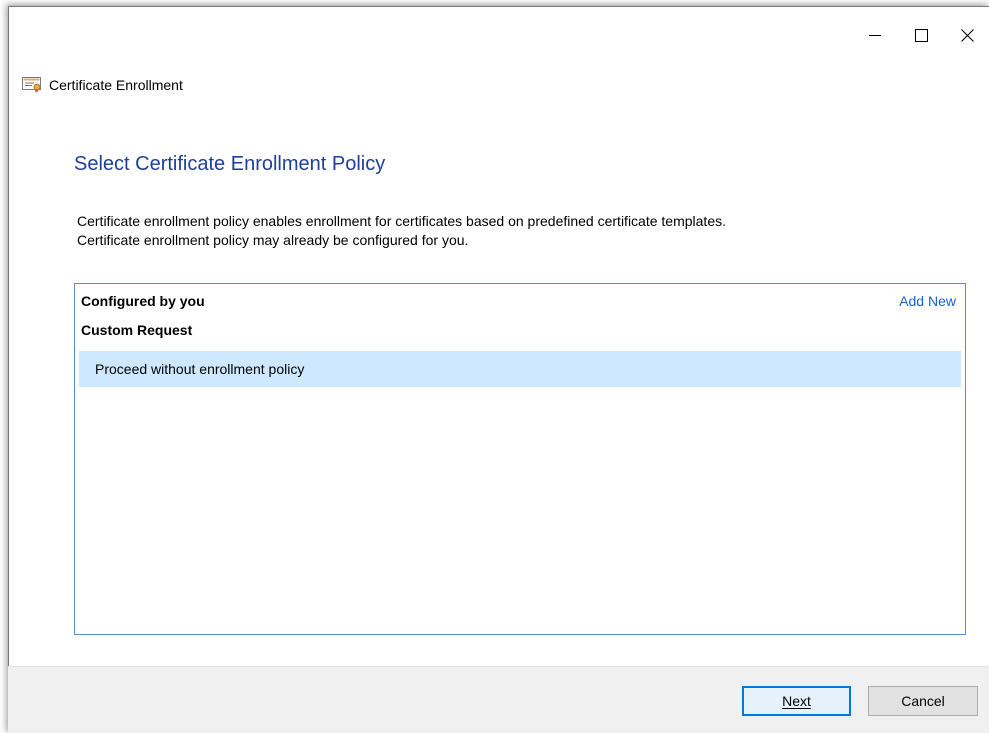 The height and width of the screenshot is (733, 989). I want to click on window-caption-controls, so click(920, 35).